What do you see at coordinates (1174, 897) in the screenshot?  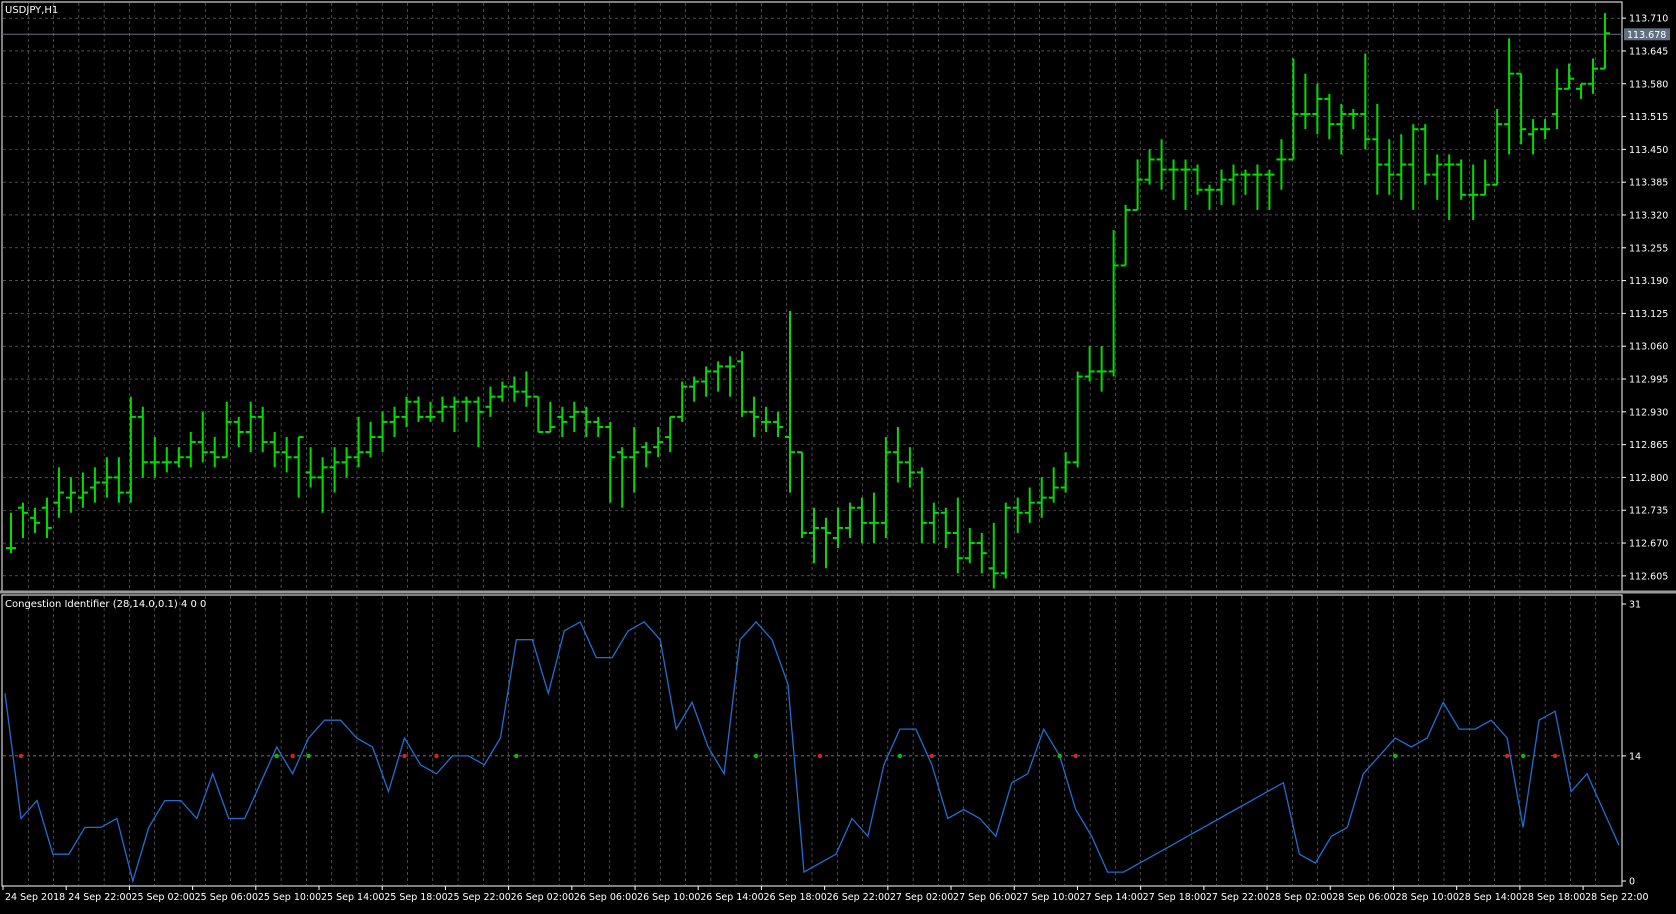 I see `time-tick-label: 27 Sep 18:00` at bounding box center [1174, 897].